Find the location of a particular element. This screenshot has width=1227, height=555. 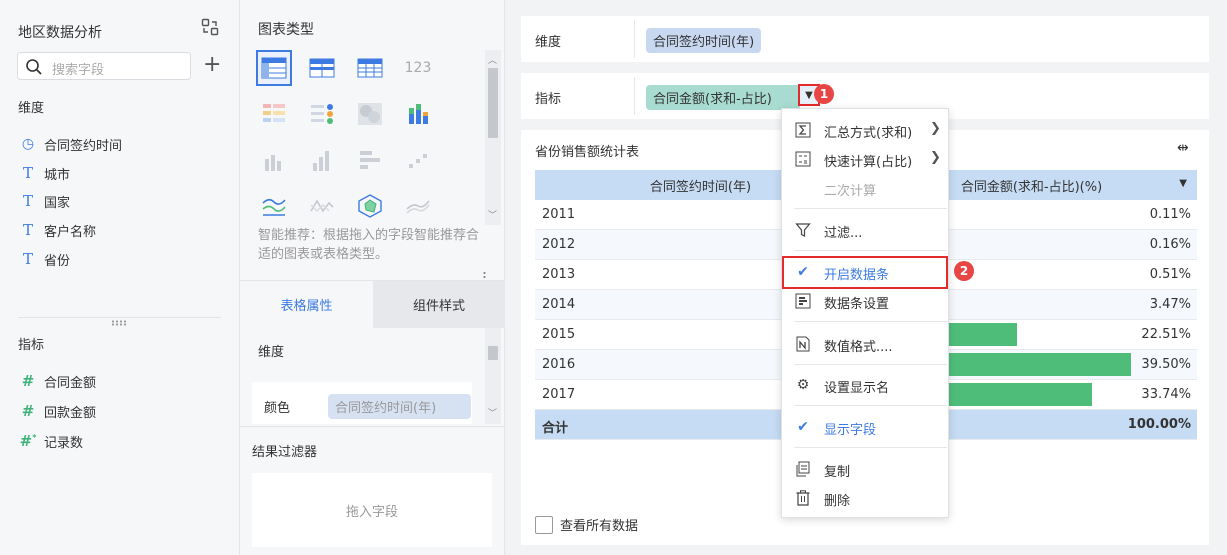

dimension-row: 维度 合同签约时间(年) is located at coordinates (865, 39).